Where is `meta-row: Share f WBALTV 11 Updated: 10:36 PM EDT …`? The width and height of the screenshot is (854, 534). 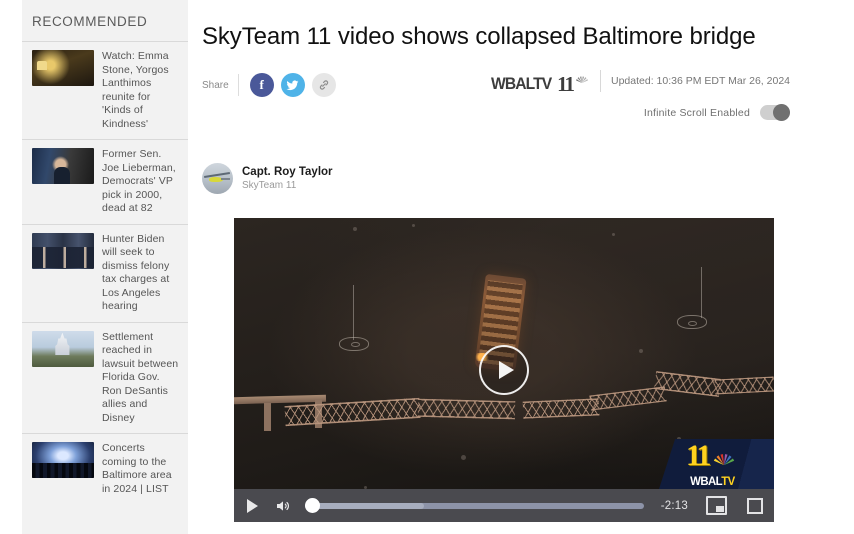
meta-row: Share f WBALTV 11 Updated: 10:36 PM EDT … is located at coordinates (528, 85).